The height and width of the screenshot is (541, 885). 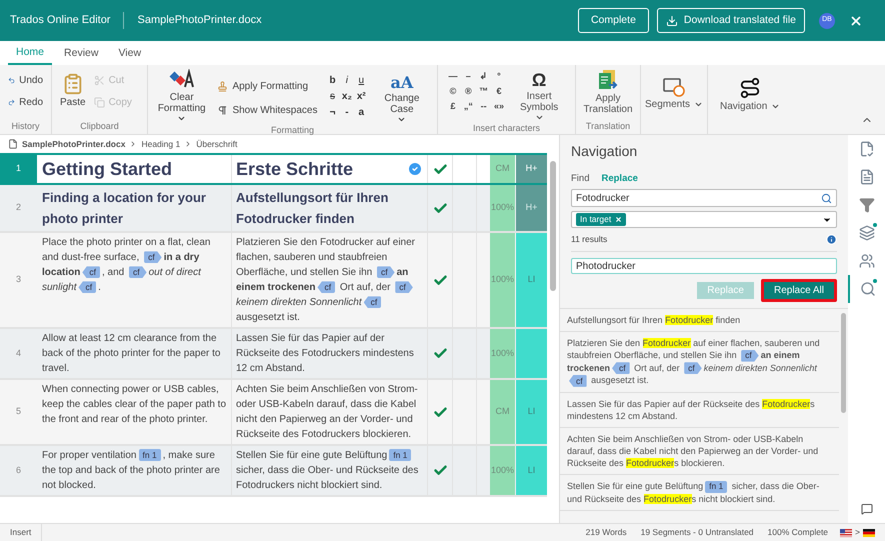 What do you see at coordinates (730, 20) in the screenshot?
I see `download-button: Download translated file` at bounding box center [730, 20].